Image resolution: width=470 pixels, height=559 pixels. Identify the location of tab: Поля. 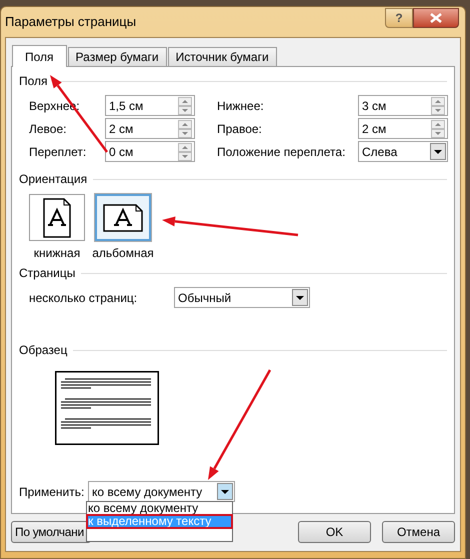
(39, 56).